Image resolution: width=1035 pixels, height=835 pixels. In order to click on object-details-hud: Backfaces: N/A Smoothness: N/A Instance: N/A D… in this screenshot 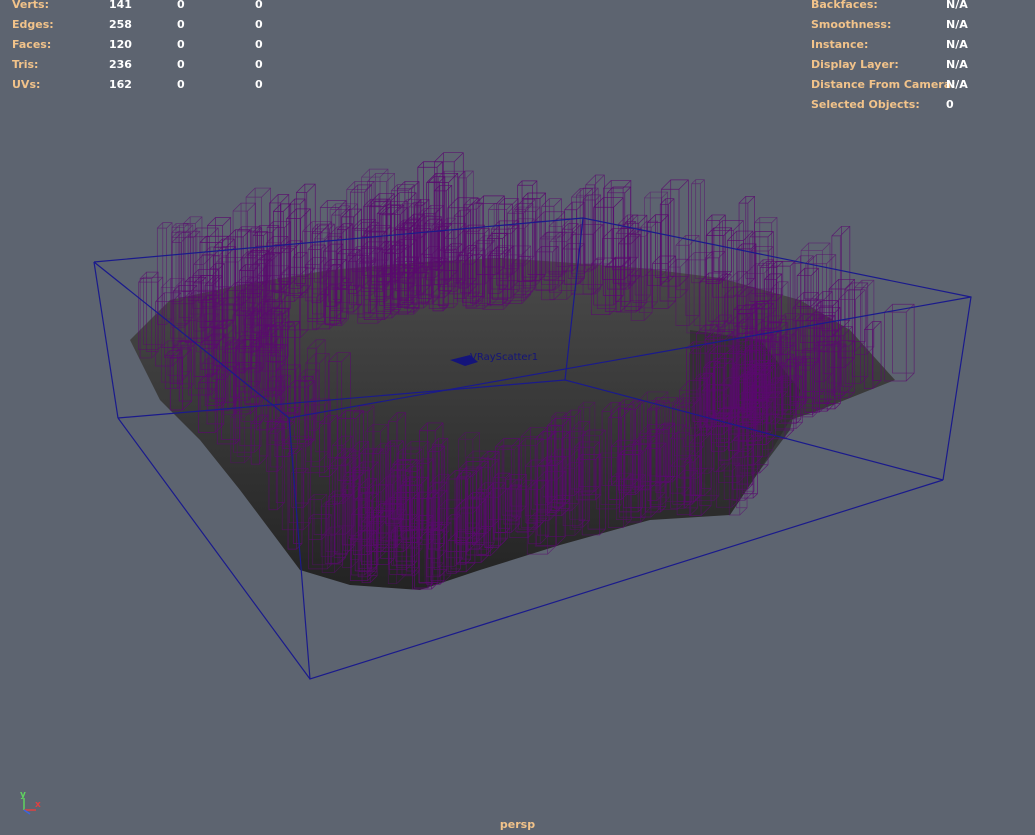, I will do `click(889, 57)`.